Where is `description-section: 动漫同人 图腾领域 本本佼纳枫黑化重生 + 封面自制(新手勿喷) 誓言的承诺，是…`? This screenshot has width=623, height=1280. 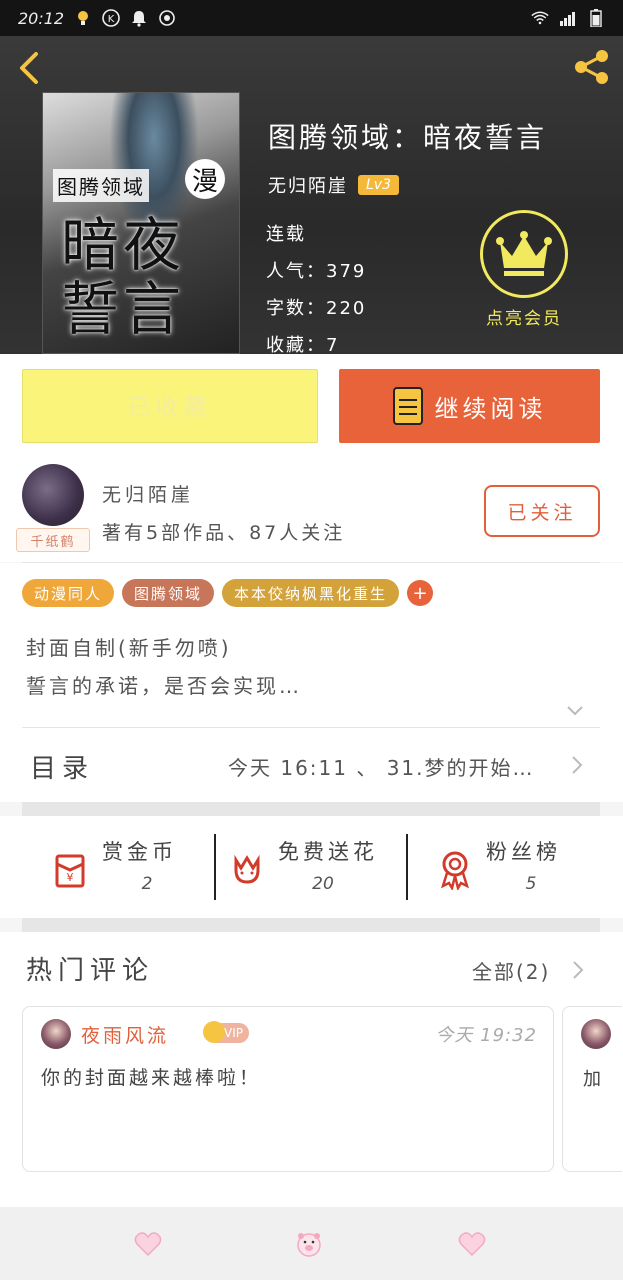
description-section: 动漫同人 图腾领域 本本佼纳枫黑化重生 + 封面自制(新手勿喷) 誓言的承诺，是… is located at coordinates (311, 645).